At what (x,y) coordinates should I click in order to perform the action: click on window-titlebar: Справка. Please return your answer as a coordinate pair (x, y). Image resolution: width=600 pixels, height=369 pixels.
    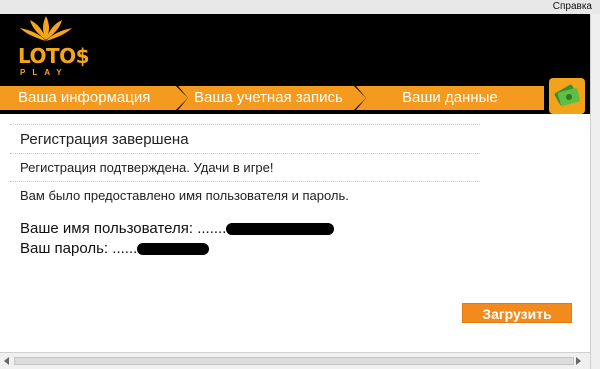
    Looking at the image, I should click on (300, 7).